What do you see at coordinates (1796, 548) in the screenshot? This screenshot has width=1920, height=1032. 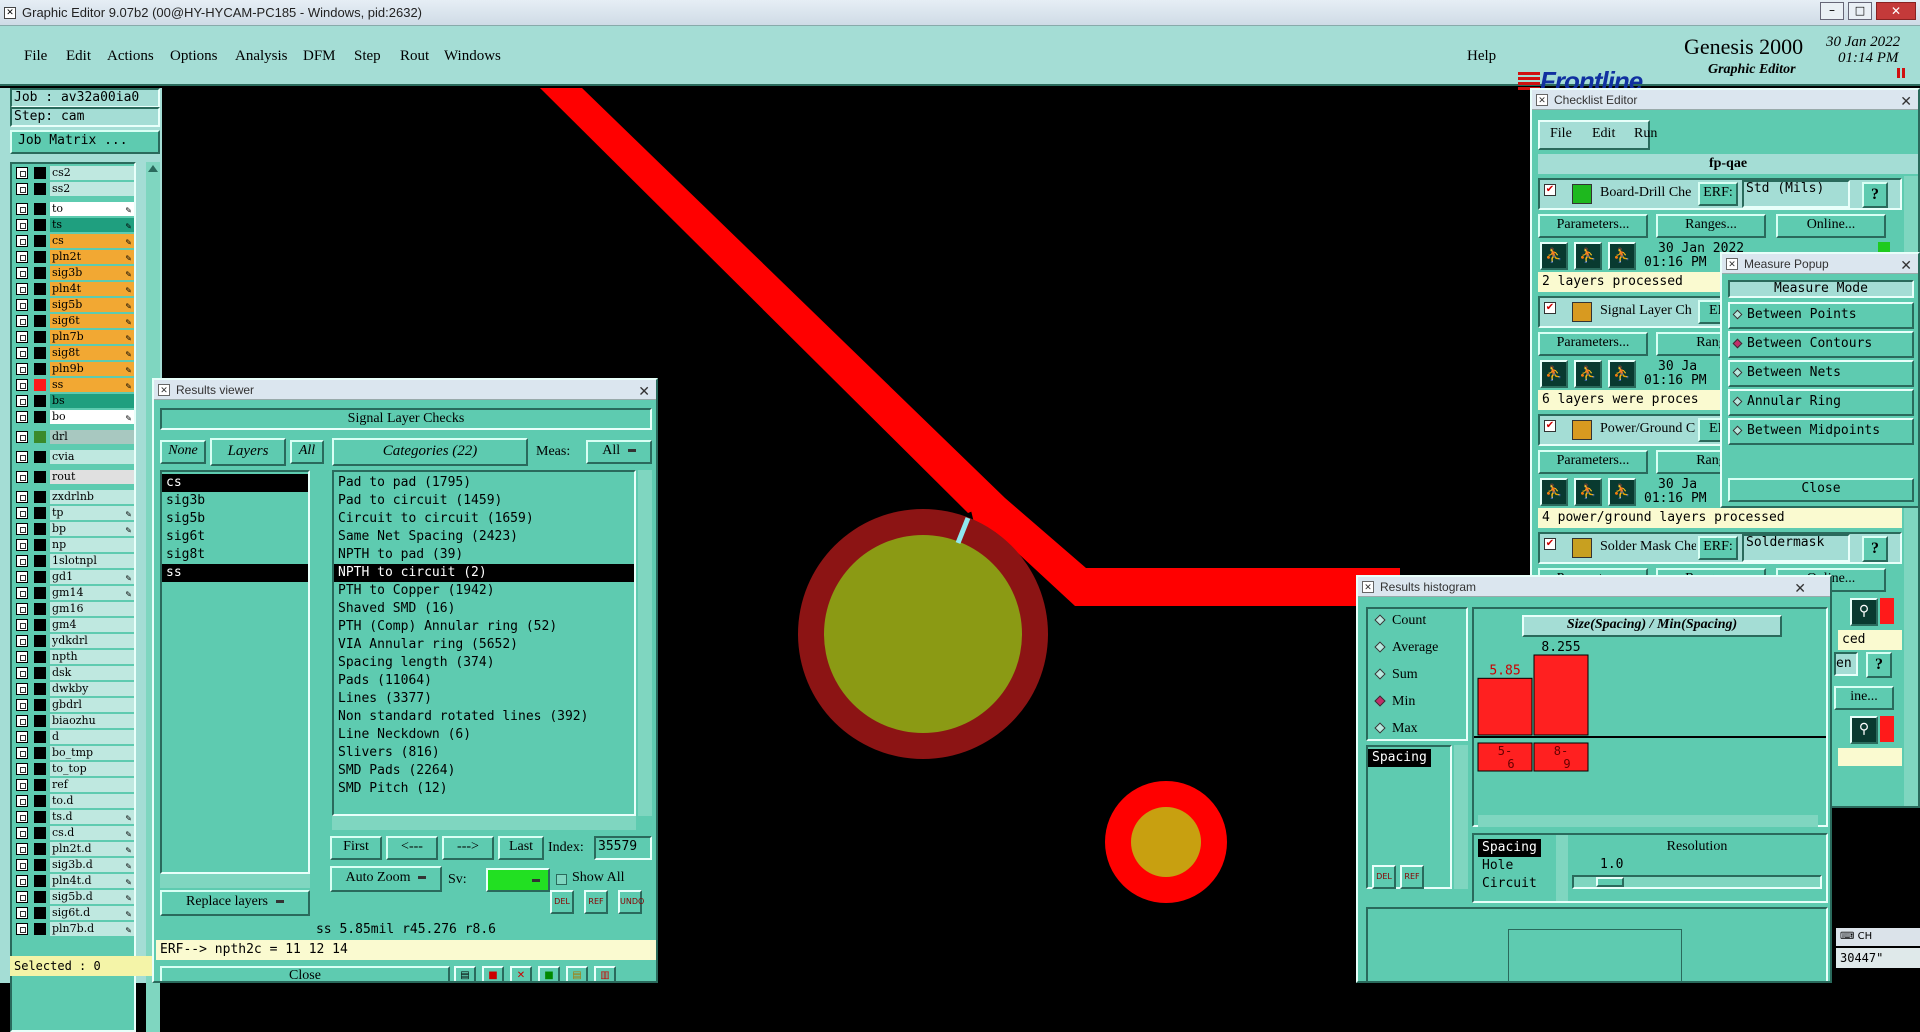 I see `check-erf-value: Soldermask` at bounding box center [1796, 548].